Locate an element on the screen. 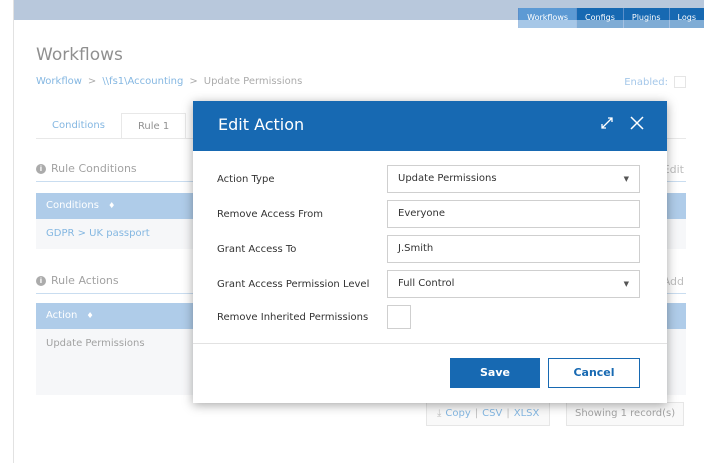 This screenshot has height=463, width=704. action-type-value: Update Permissions is located at coordinates (447, 178).